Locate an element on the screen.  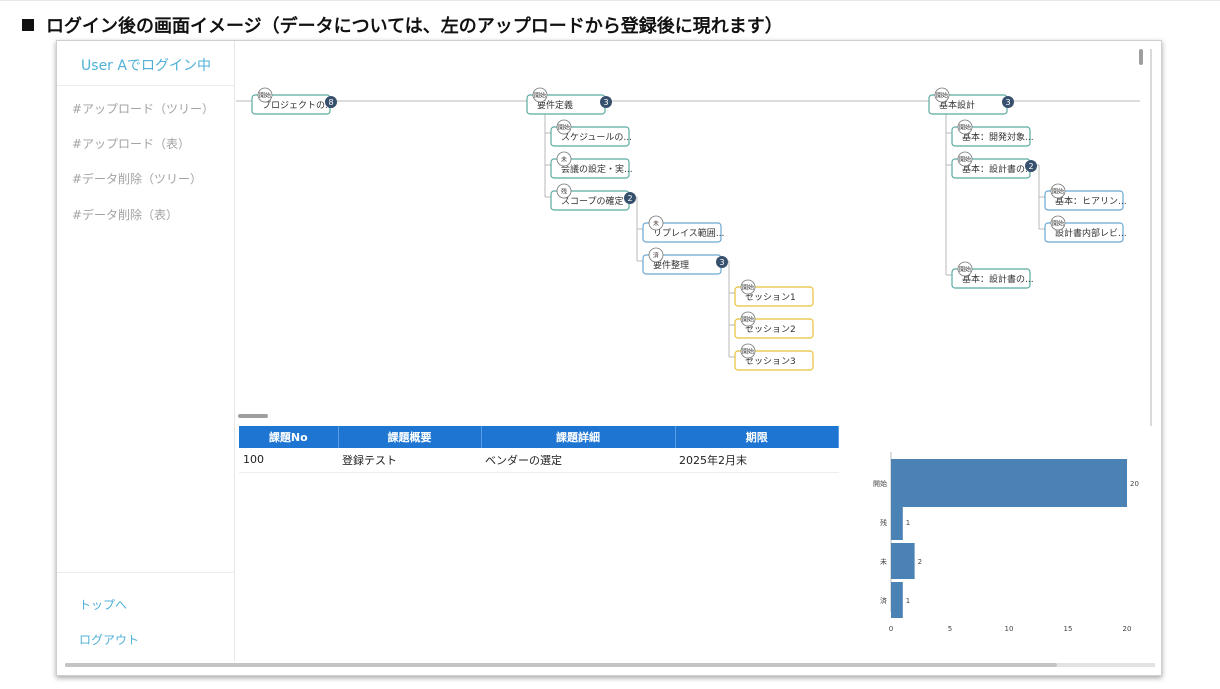
tree-node: リプレイス範囲...未 is located at coordinates (683, 229).